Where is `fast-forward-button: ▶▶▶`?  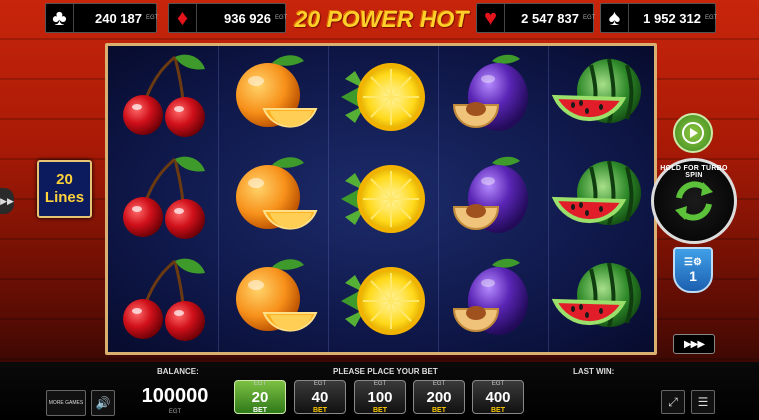 fast-forward-button: ▶▶▶ is located at coordinates (694, 344).